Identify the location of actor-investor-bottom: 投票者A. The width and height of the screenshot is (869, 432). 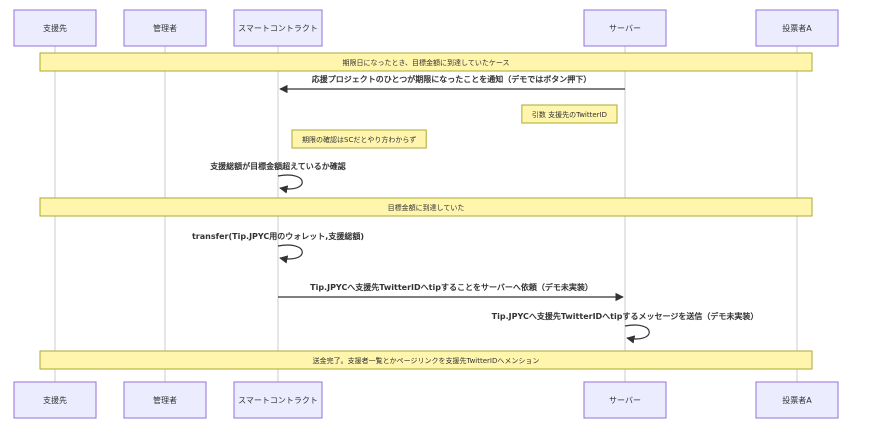
(797, 400).